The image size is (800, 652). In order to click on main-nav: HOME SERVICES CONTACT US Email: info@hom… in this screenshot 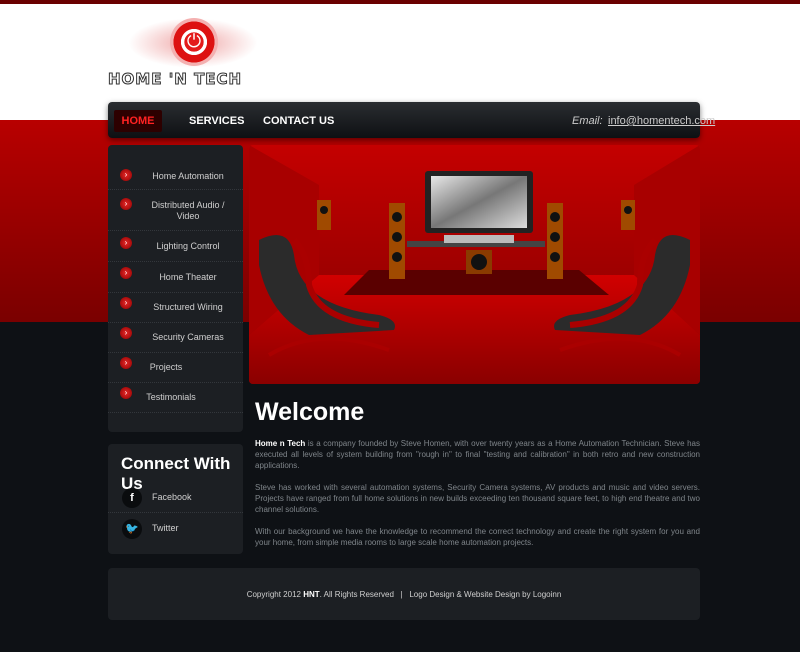, I will do `click(411, 120)`.